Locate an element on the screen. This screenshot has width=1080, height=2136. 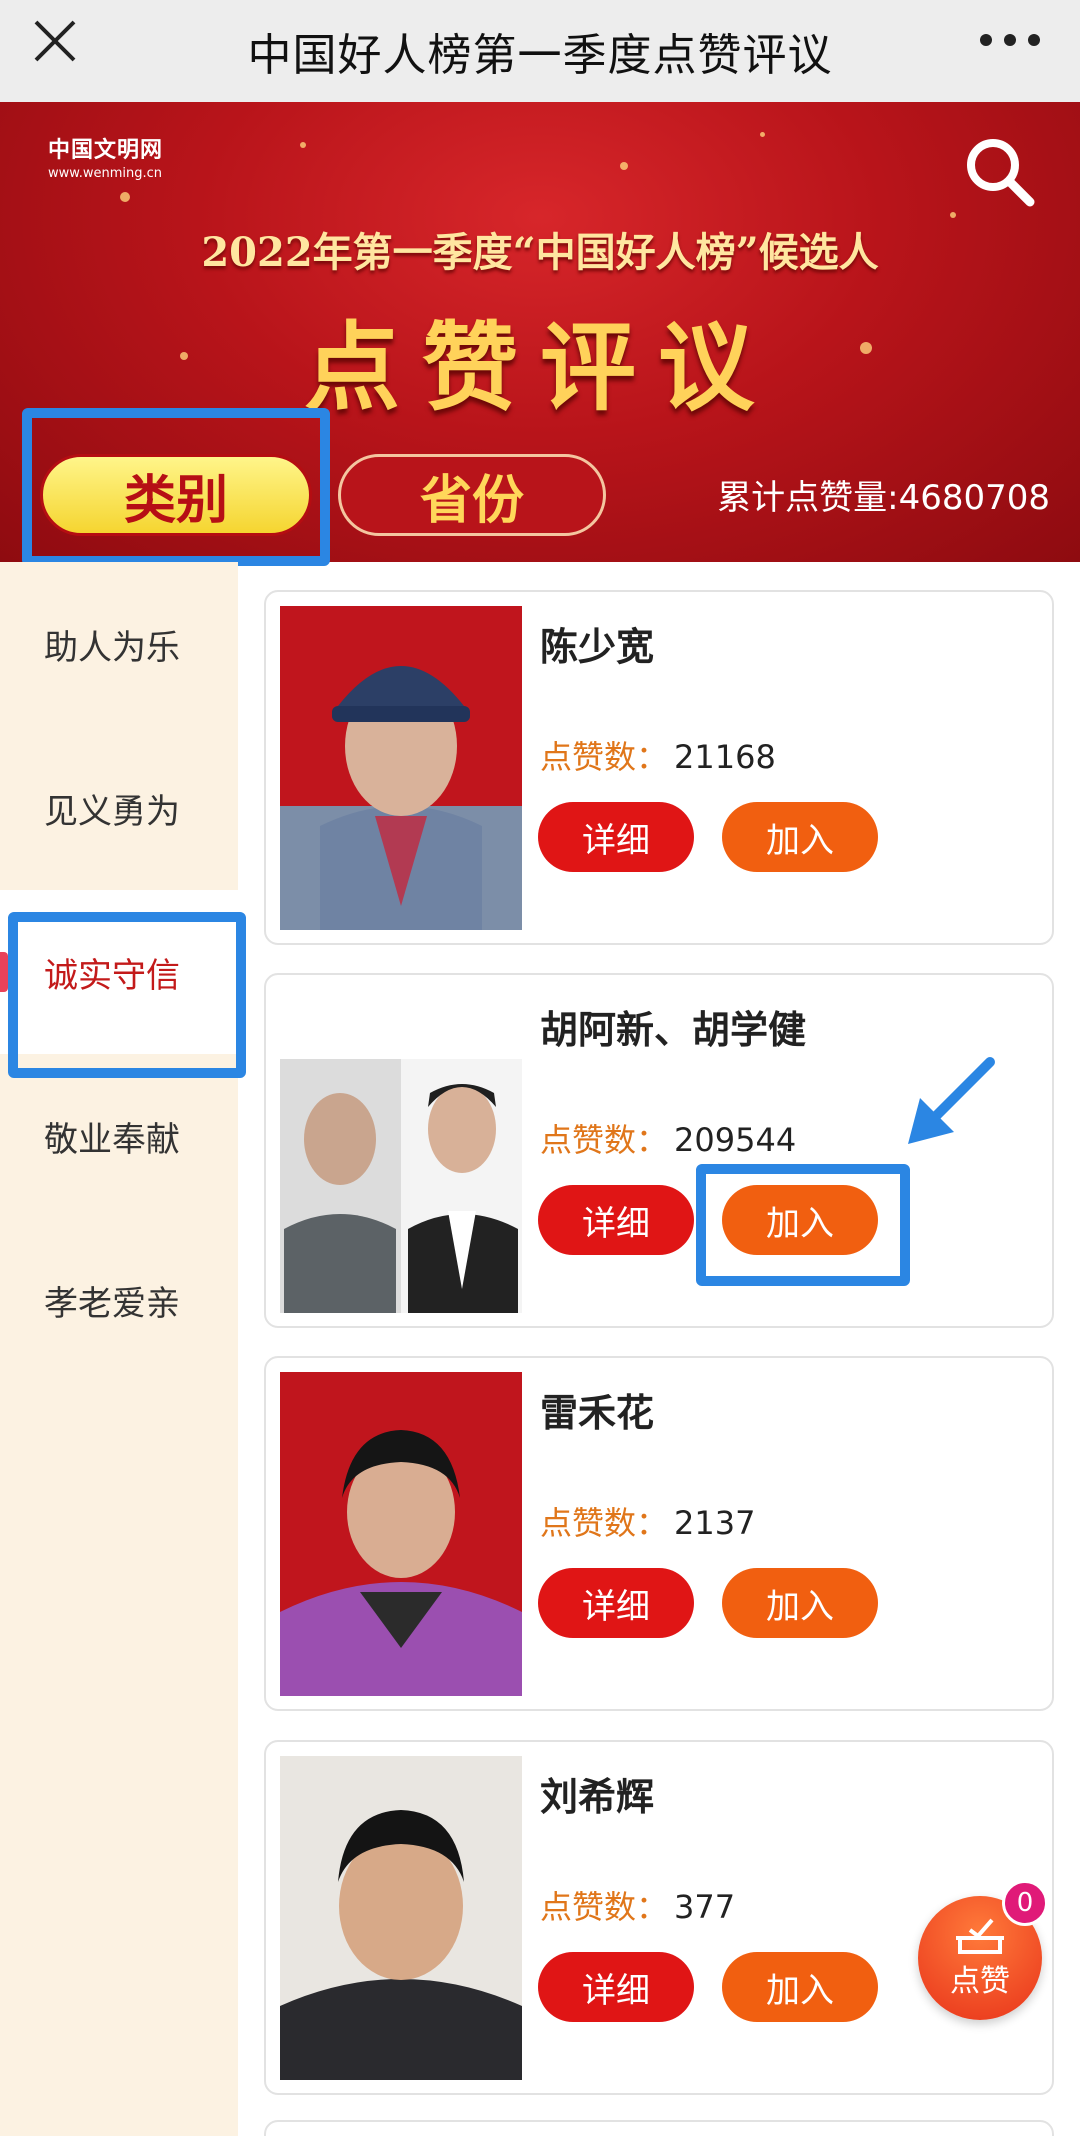
likes-count: 21168 is located at coordinates (725, 757).